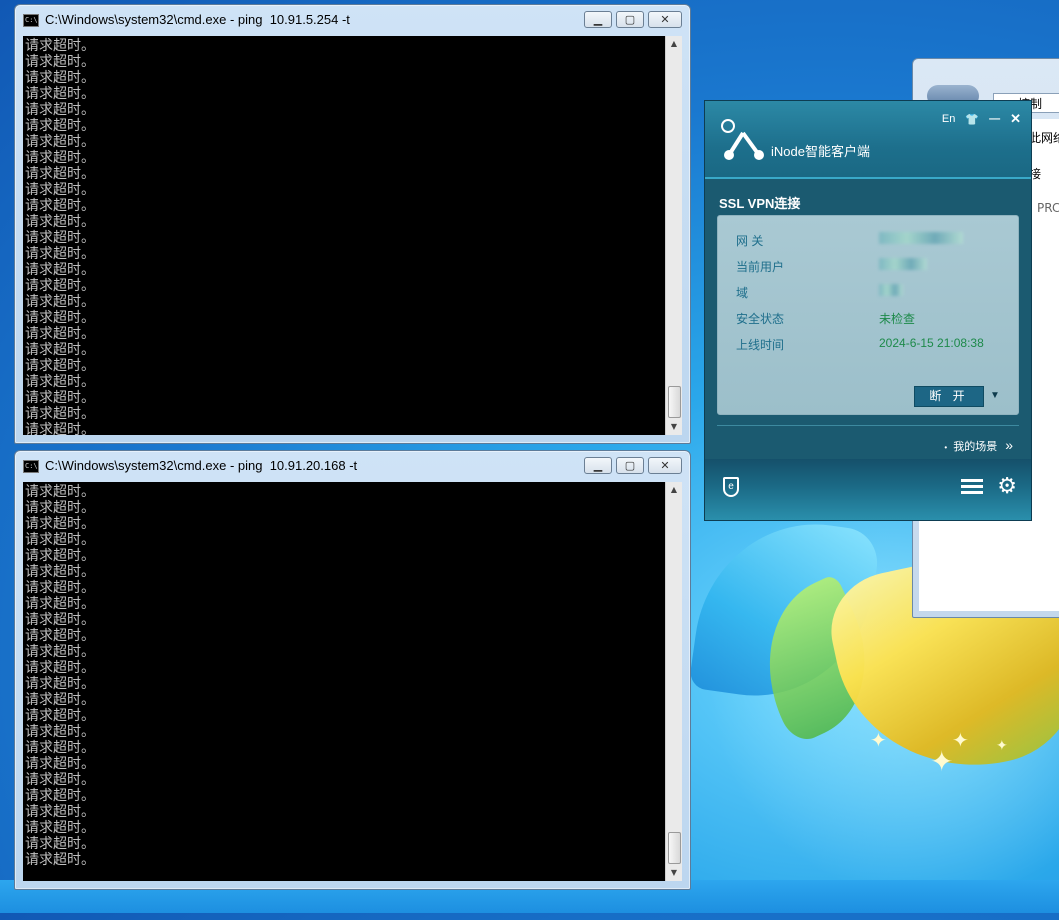 Image resolution: width=1059 pixels, height=920 pixels. I want to click on control-panel-text: 此网络, so click(1044, 138).